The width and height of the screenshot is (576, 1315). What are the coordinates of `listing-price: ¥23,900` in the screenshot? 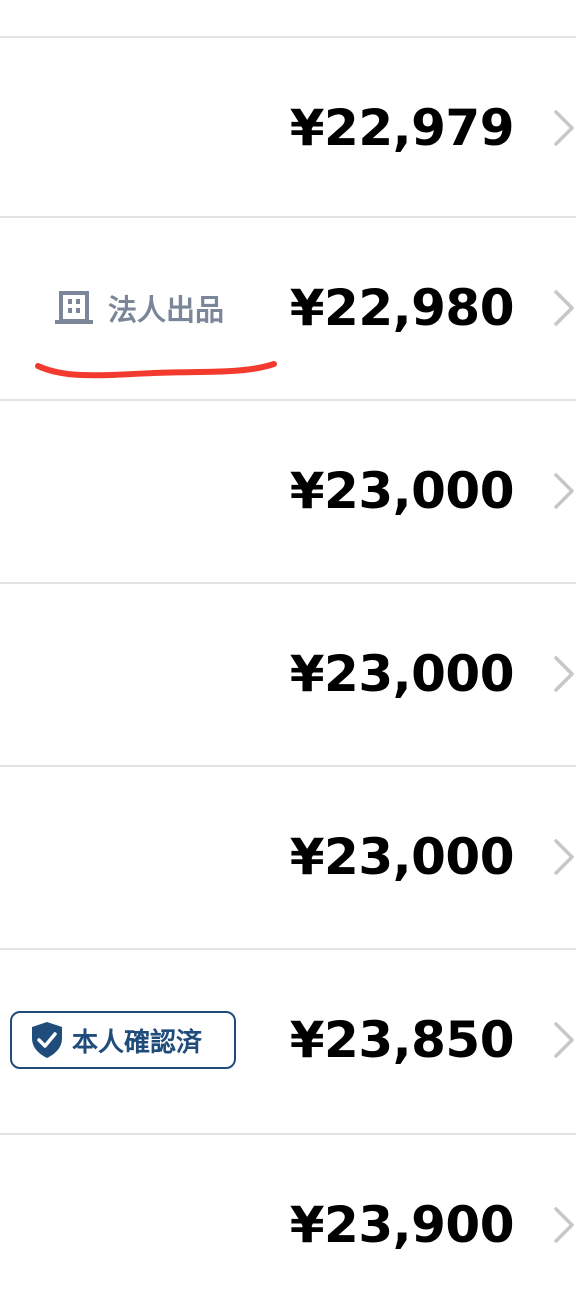 It's located at (402, 1225).